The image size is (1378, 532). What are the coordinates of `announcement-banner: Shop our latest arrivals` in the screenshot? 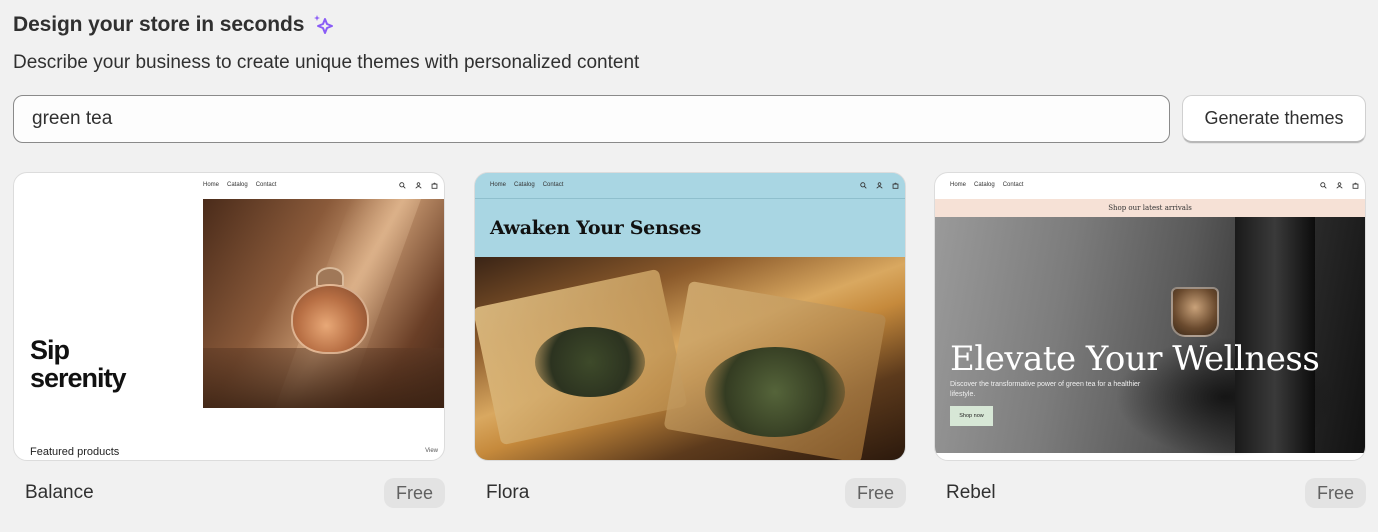 It's located at (1150, 208).